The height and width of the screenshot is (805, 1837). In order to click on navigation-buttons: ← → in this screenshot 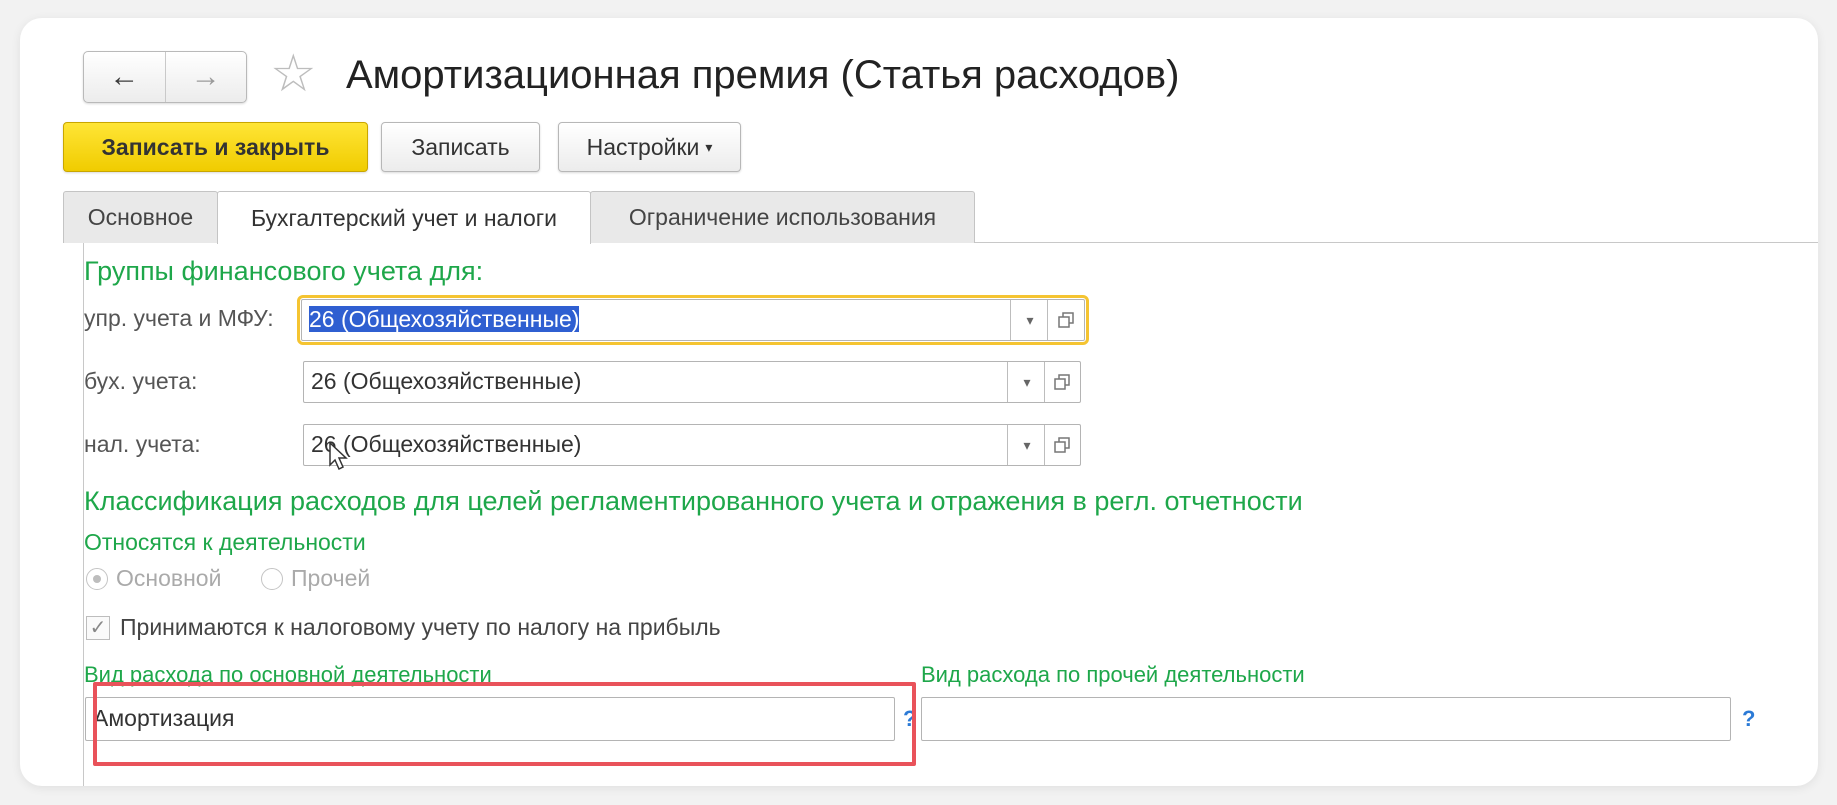, I will do `click(165, 77)`.